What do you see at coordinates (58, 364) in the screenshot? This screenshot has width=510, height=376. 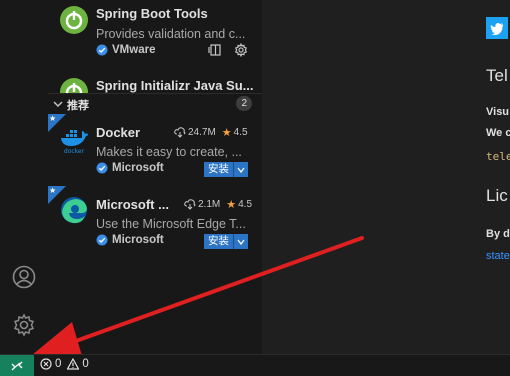 I see `error-count: 0` at bounding box center [58, 364].